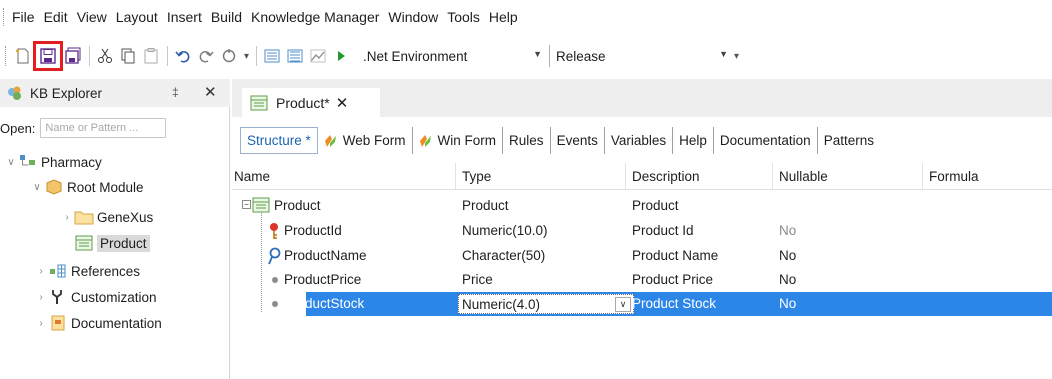 The width and height of the screenshot is (1052, 379). I want to click on reorganize-icon, so click(318, 56).